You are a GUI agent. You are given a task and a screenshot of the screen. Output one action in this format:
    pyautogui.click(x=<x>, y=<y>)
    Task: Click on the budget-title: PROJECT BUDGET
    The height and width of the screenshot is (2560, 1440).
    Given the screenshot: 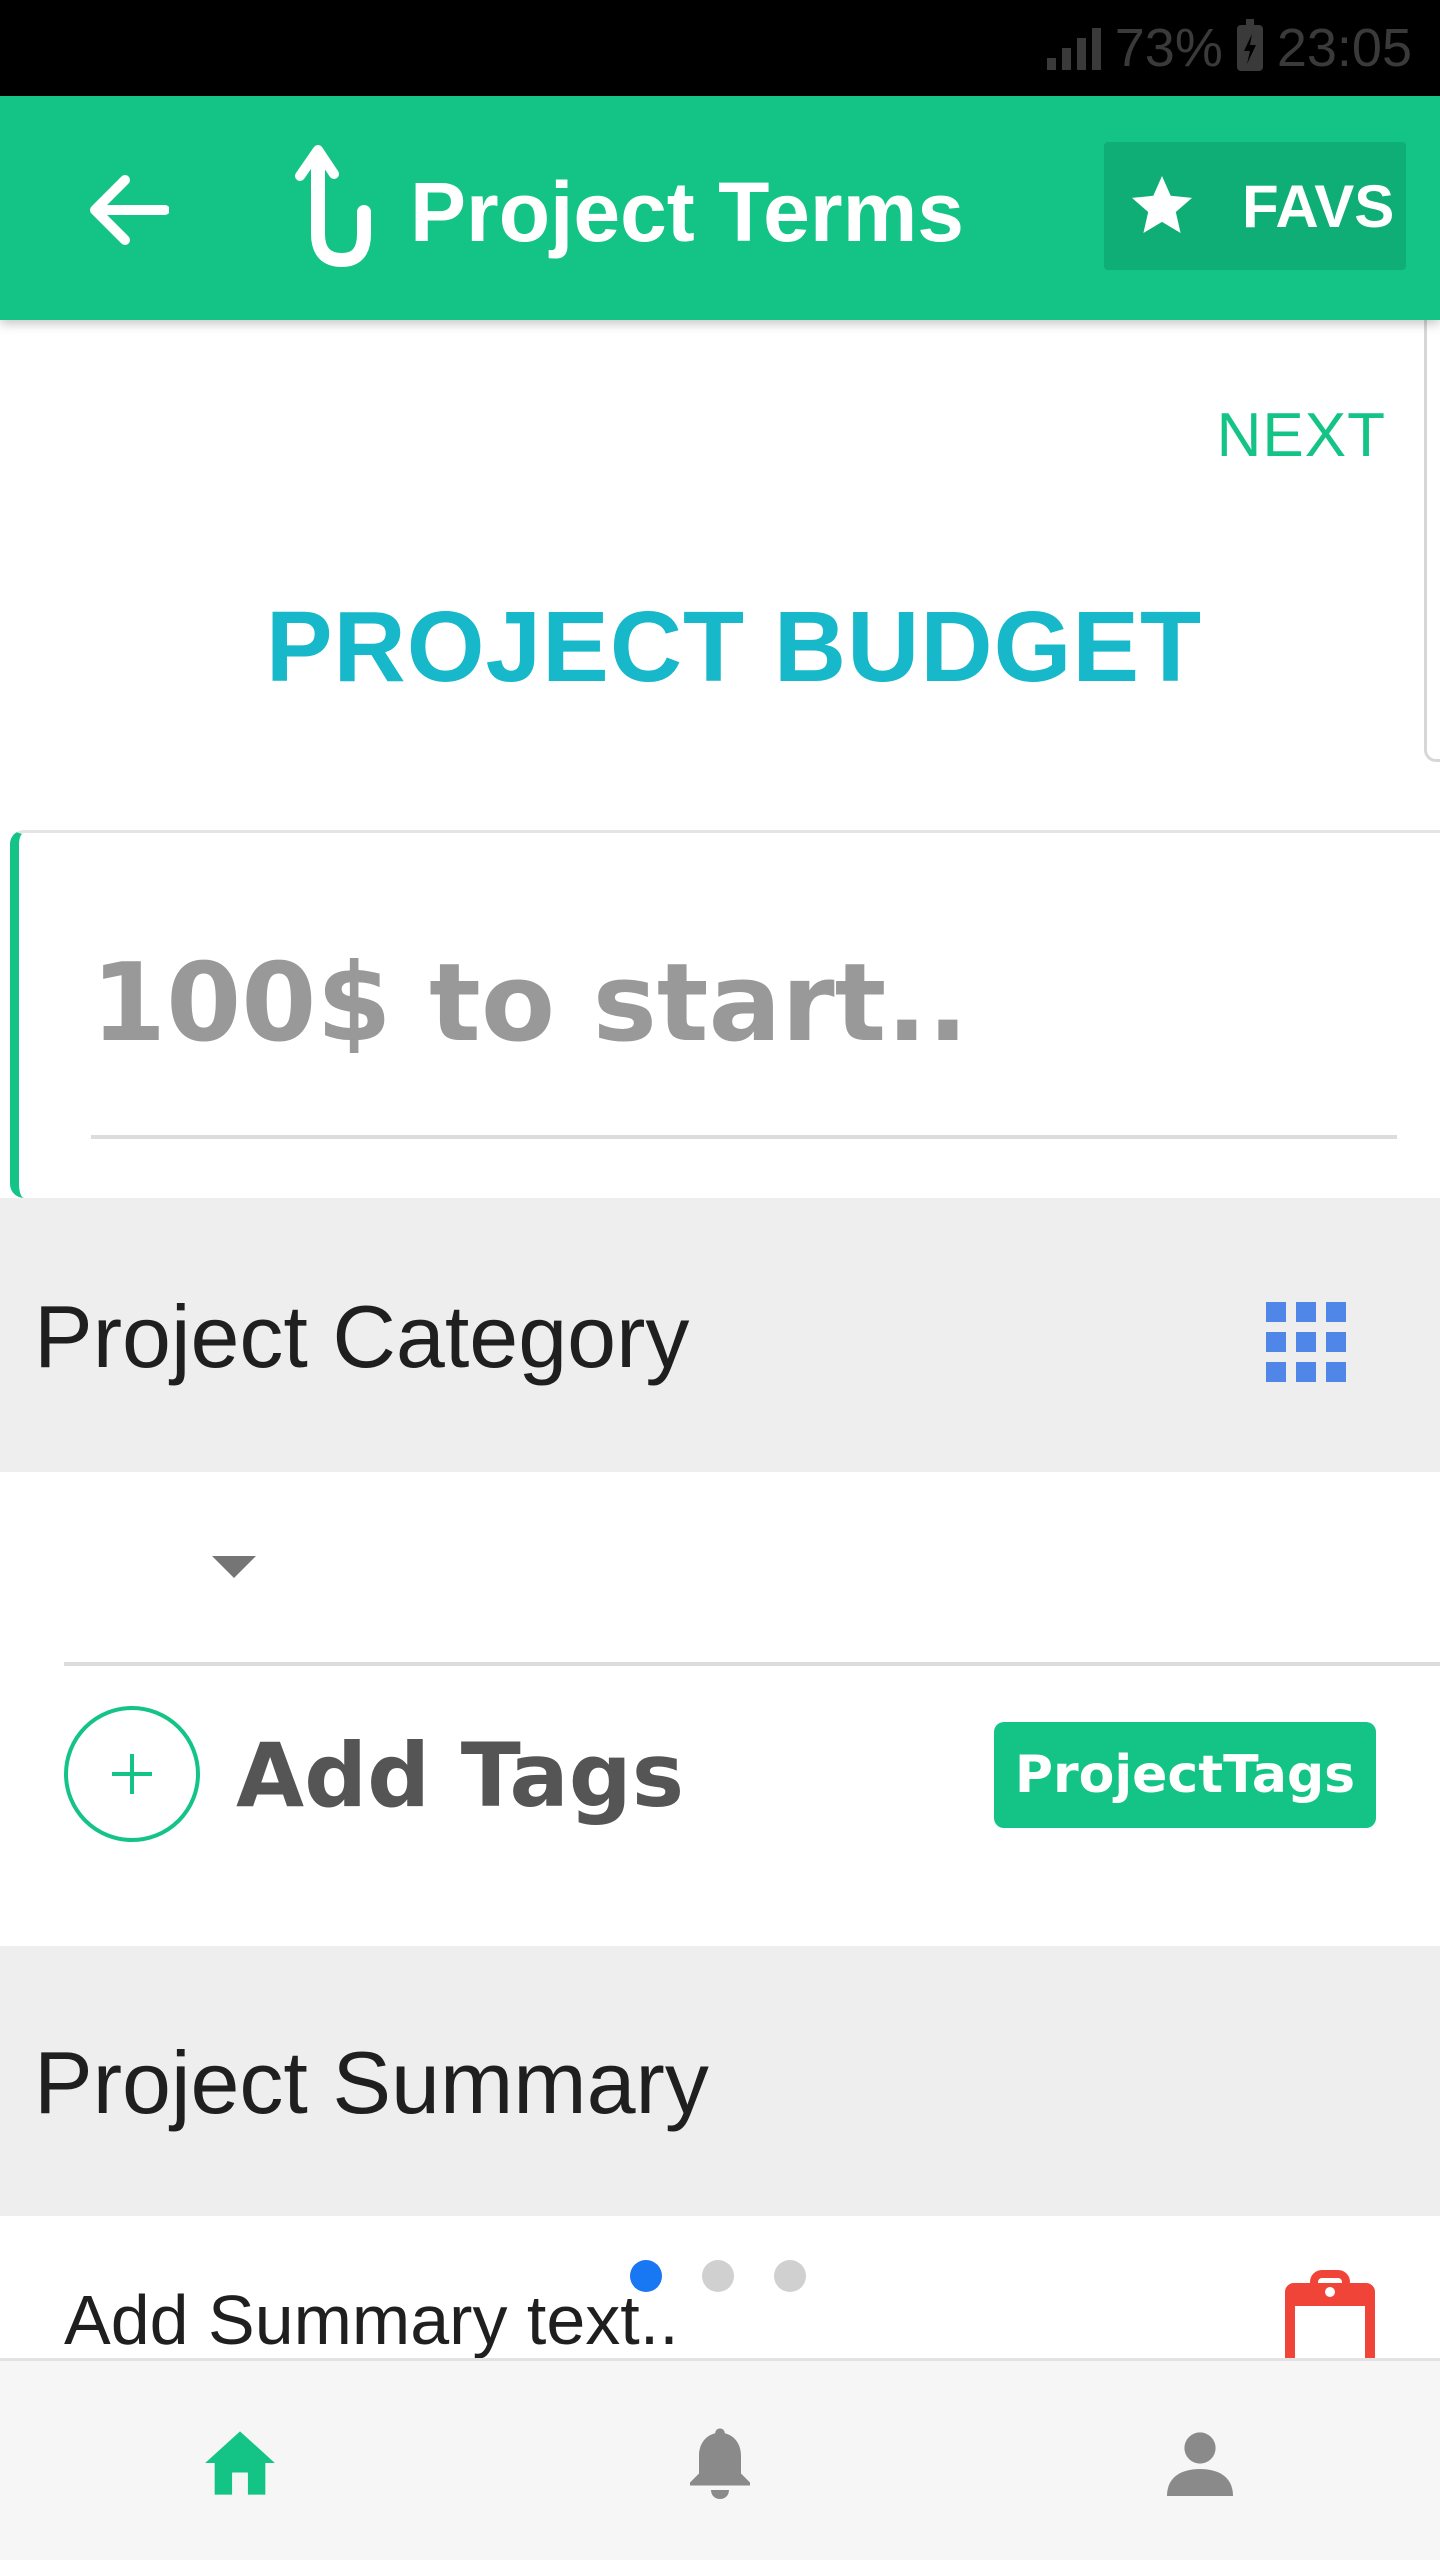 What is the action you would take?
    pyautogui.click(x=734, y=647)
    